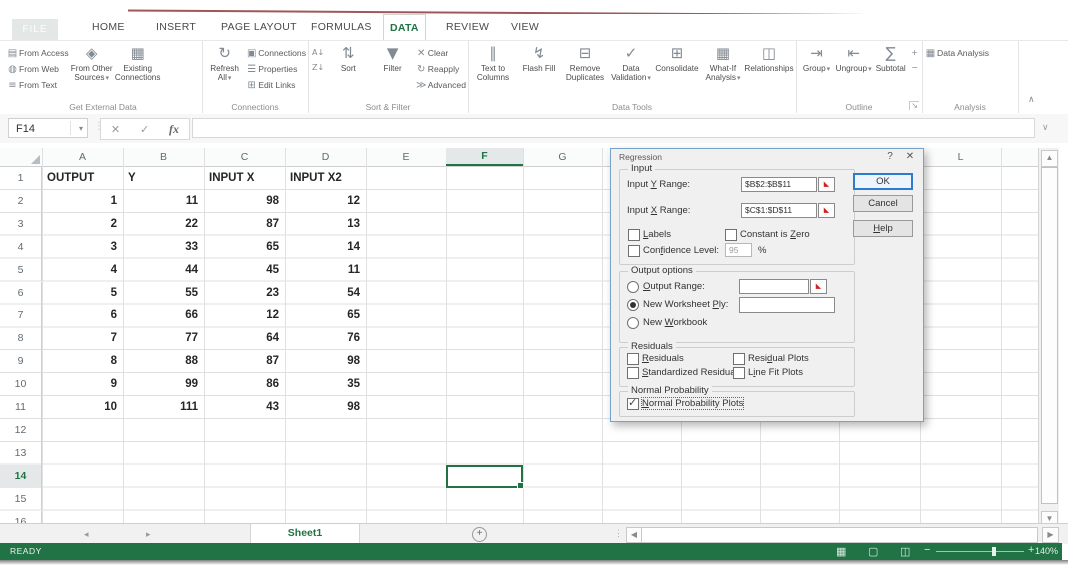 The height and width of the screenshot is (569, 1068). I want to click on tab-view: VIEW, so click(525, 27).